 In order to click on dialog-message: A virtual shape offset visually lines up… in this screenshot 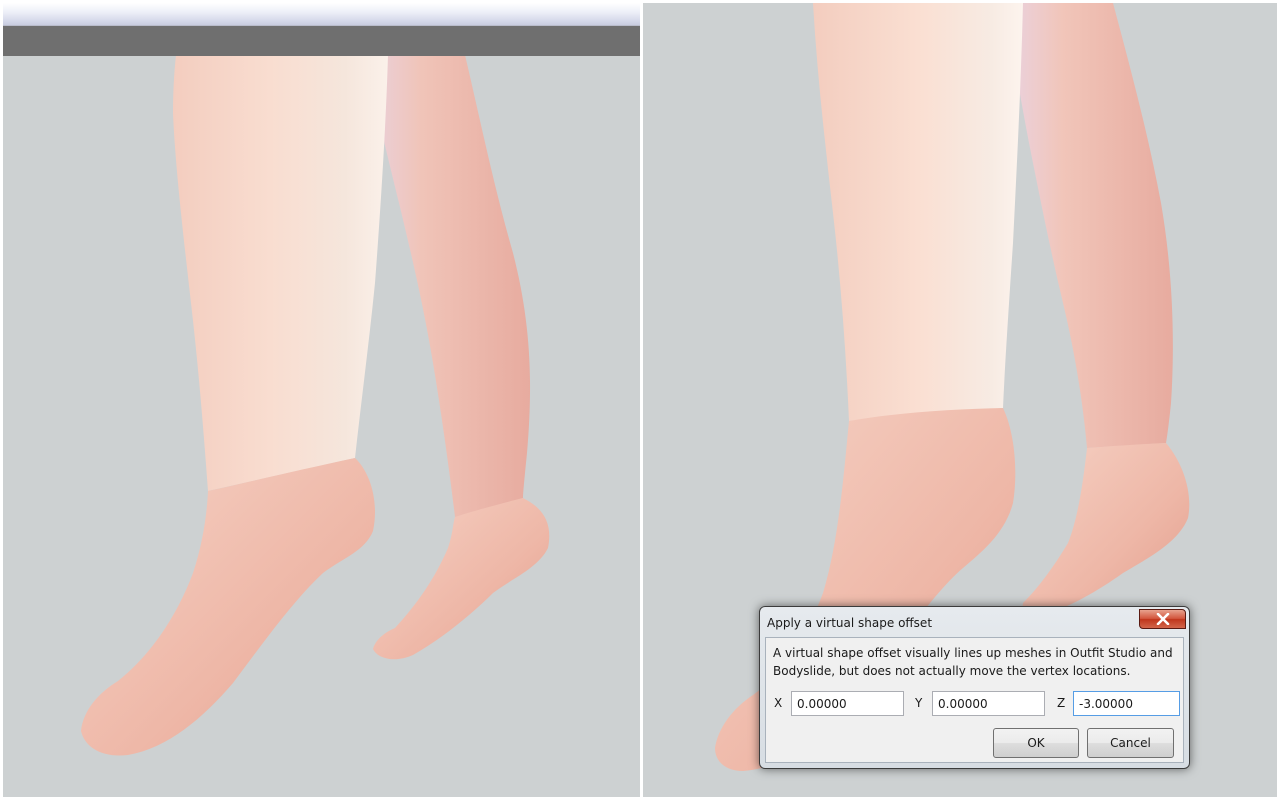, I will do `click(973, 662)`.